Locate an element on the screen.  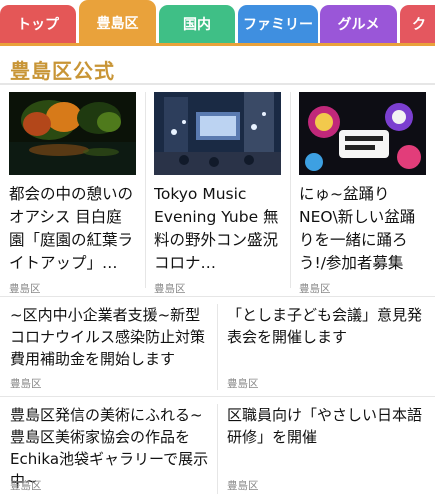
list-item-title: ~区内中小企業者支援~新型コロナウイルス感染防止対策費用補助金を開始します is located at coordinates (108, 337).